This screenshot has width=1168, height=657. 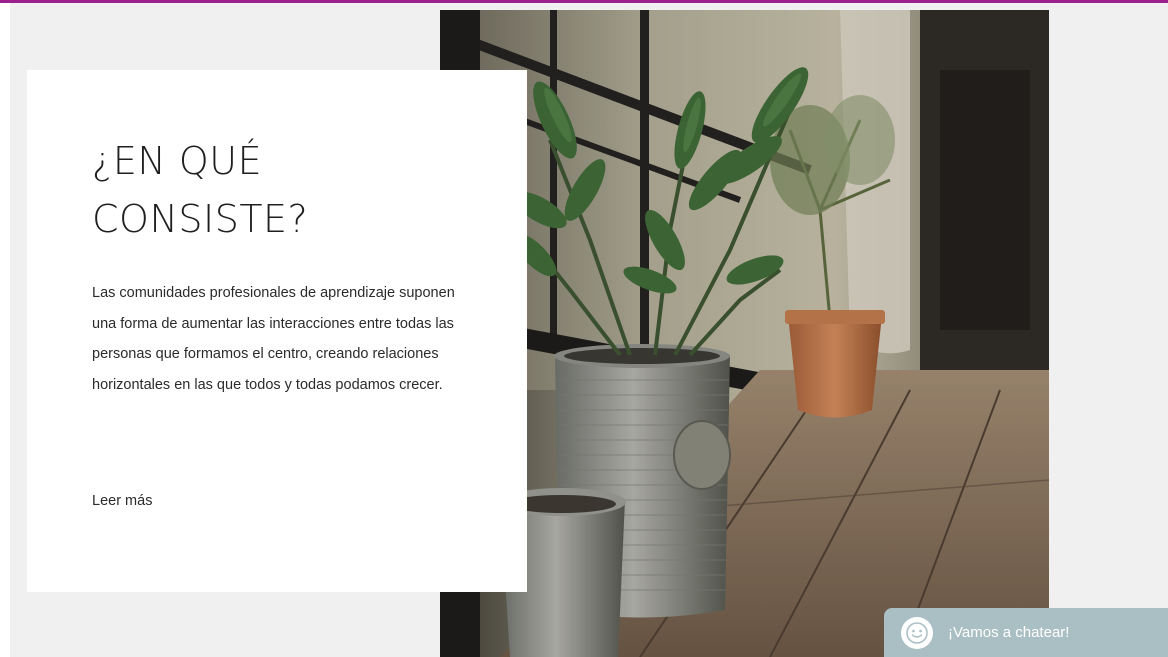 What do you see at coordinates (122, 501) in the screenshot?
I see `read-more-link: Leer más` at bounding box center [122, 501].